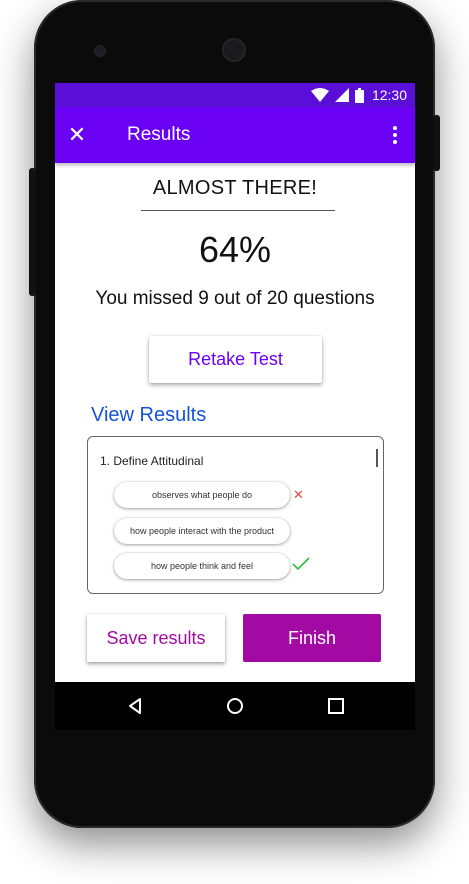 The height and width of the screenshot is (884, 469). I want to click on earpiece-speaker, so click(234, 50).